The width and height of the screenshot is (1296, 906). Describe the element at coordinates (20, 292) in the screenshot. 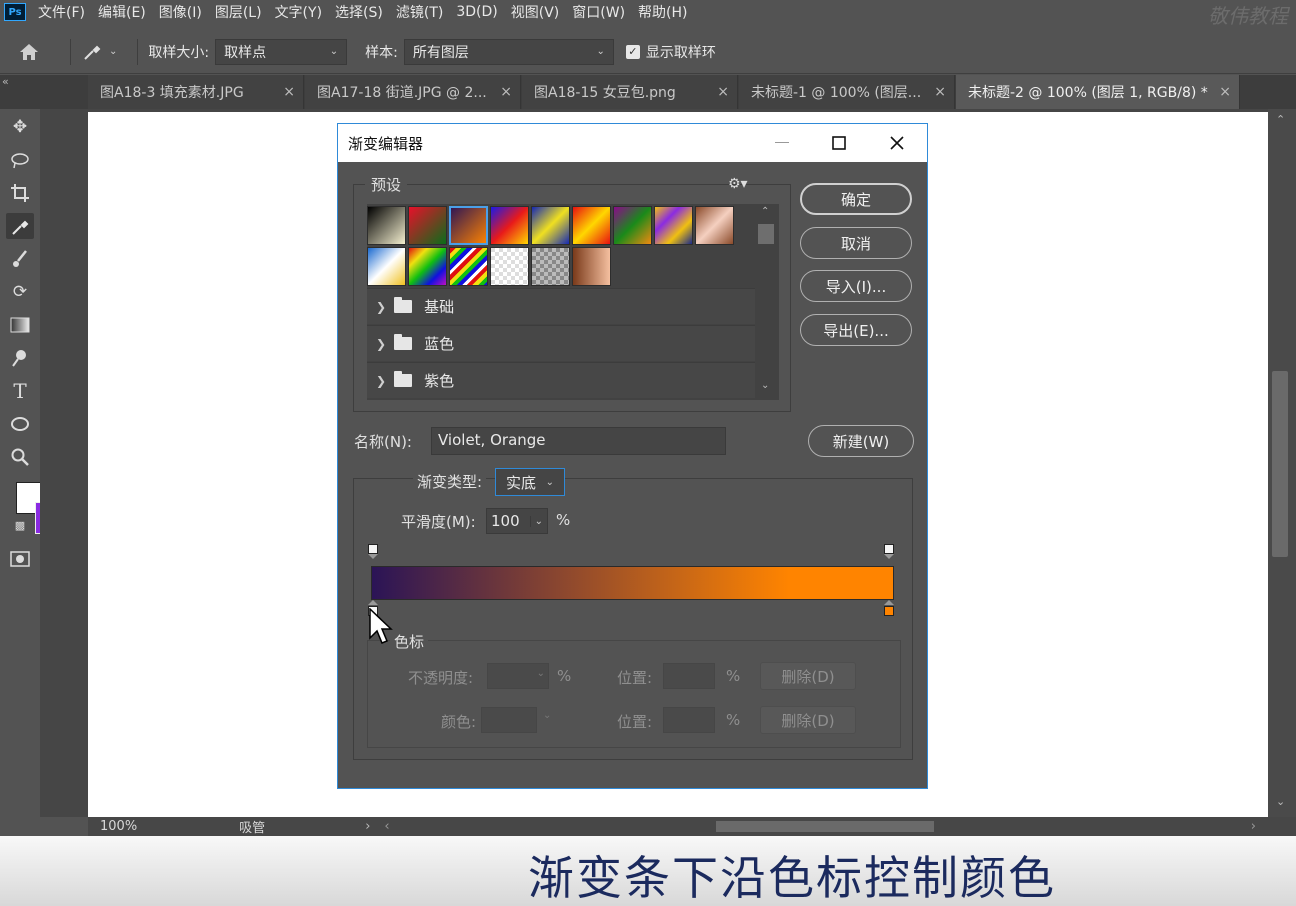

I see `history-brush-icon: ⟳` at that location.